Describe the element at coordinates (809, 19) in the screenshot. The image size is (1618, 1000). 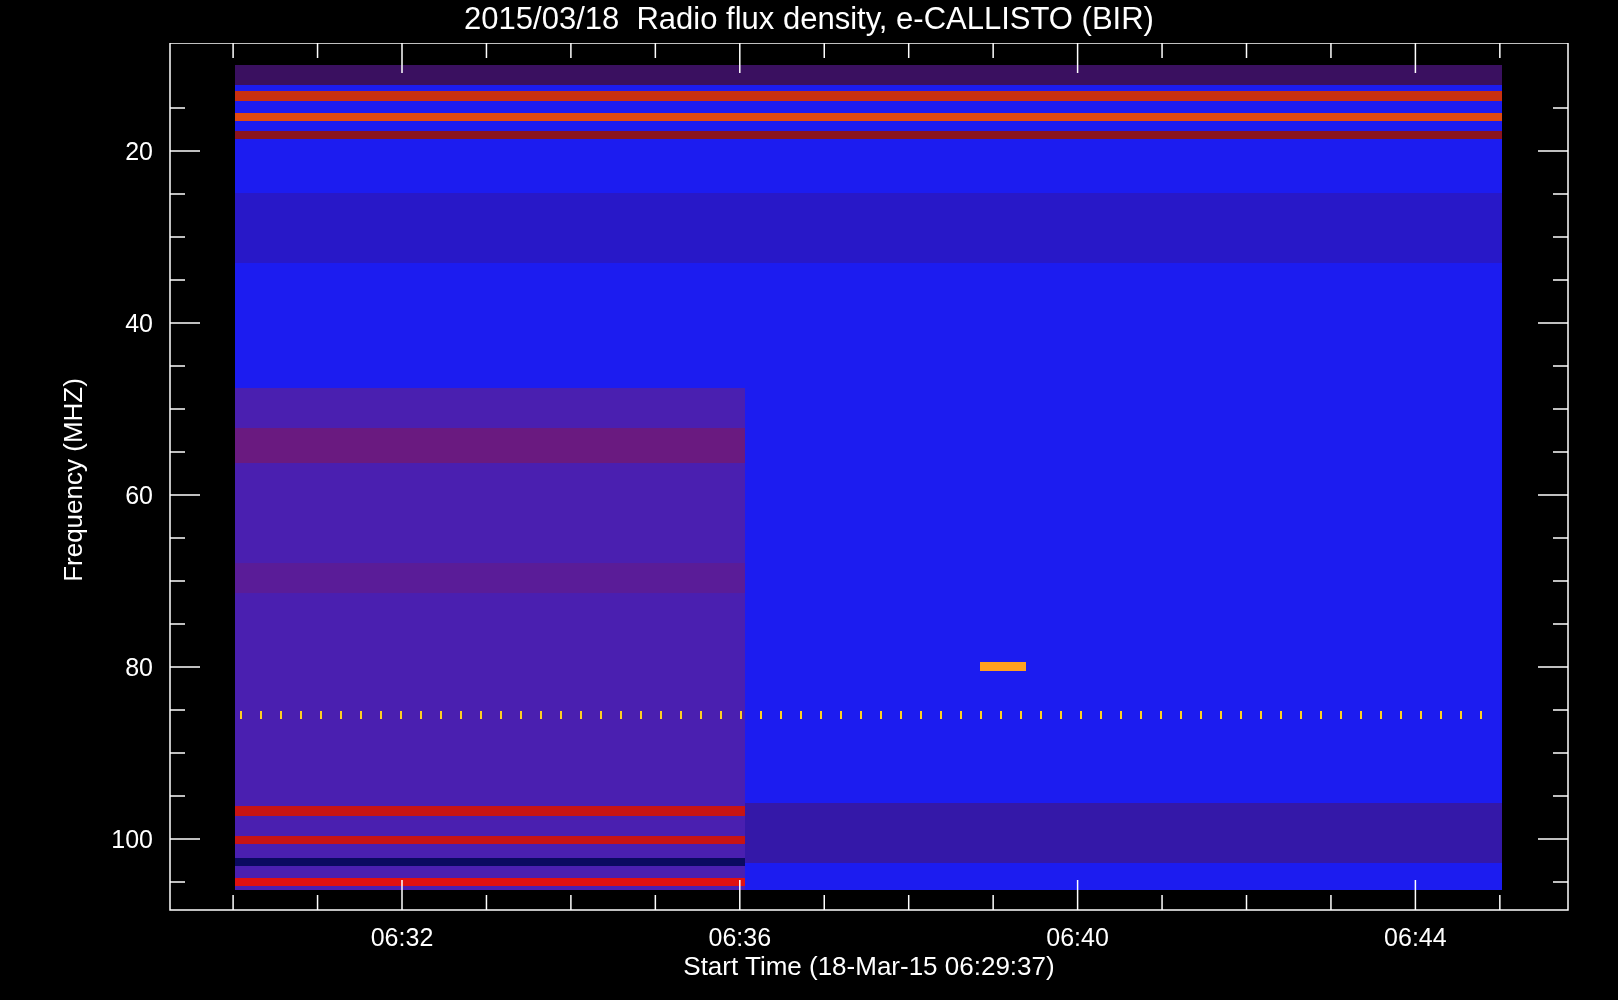
I see `chart-title: 2015/03/18 Radio flux density, e-CALLISTO (BIR)` at that location.